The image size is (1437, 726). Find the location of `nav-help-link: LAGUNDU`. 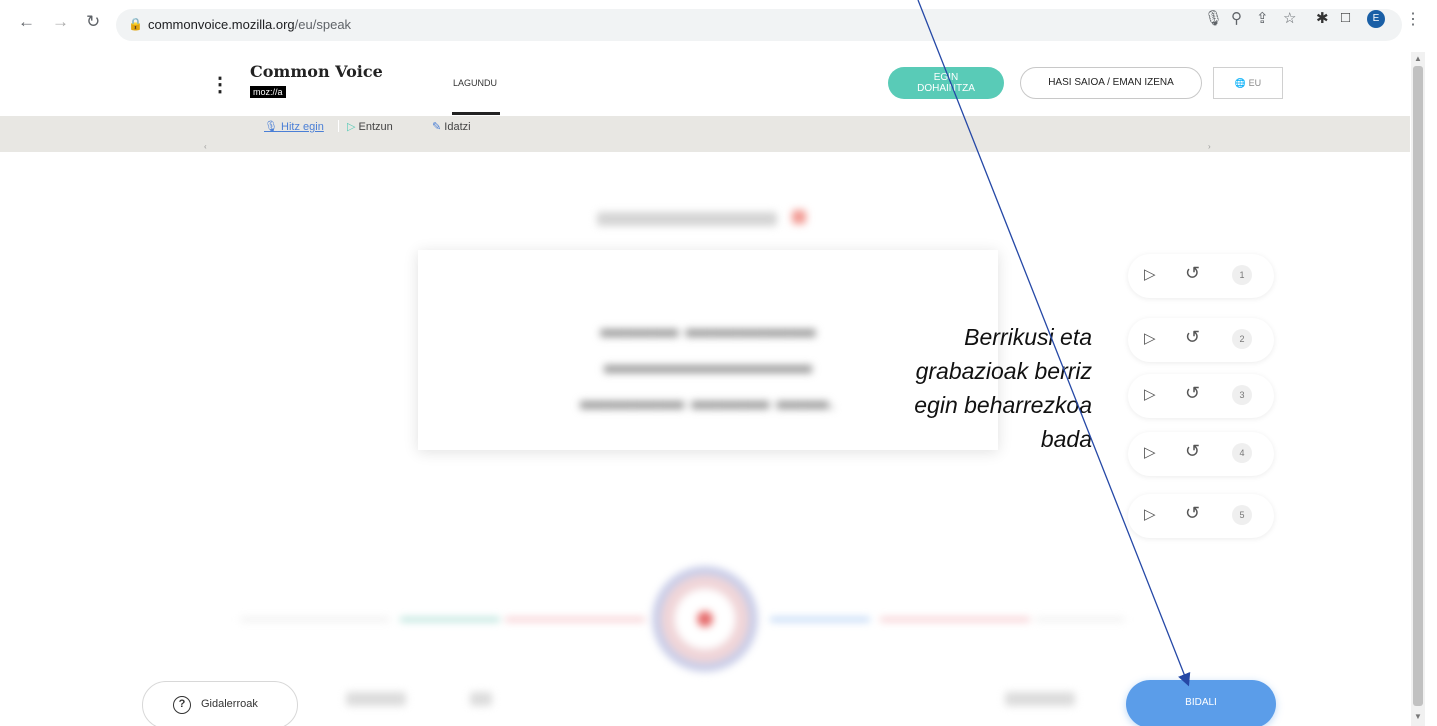

nav-help-link: LAGUNDU is located at coordinates (475, 83).